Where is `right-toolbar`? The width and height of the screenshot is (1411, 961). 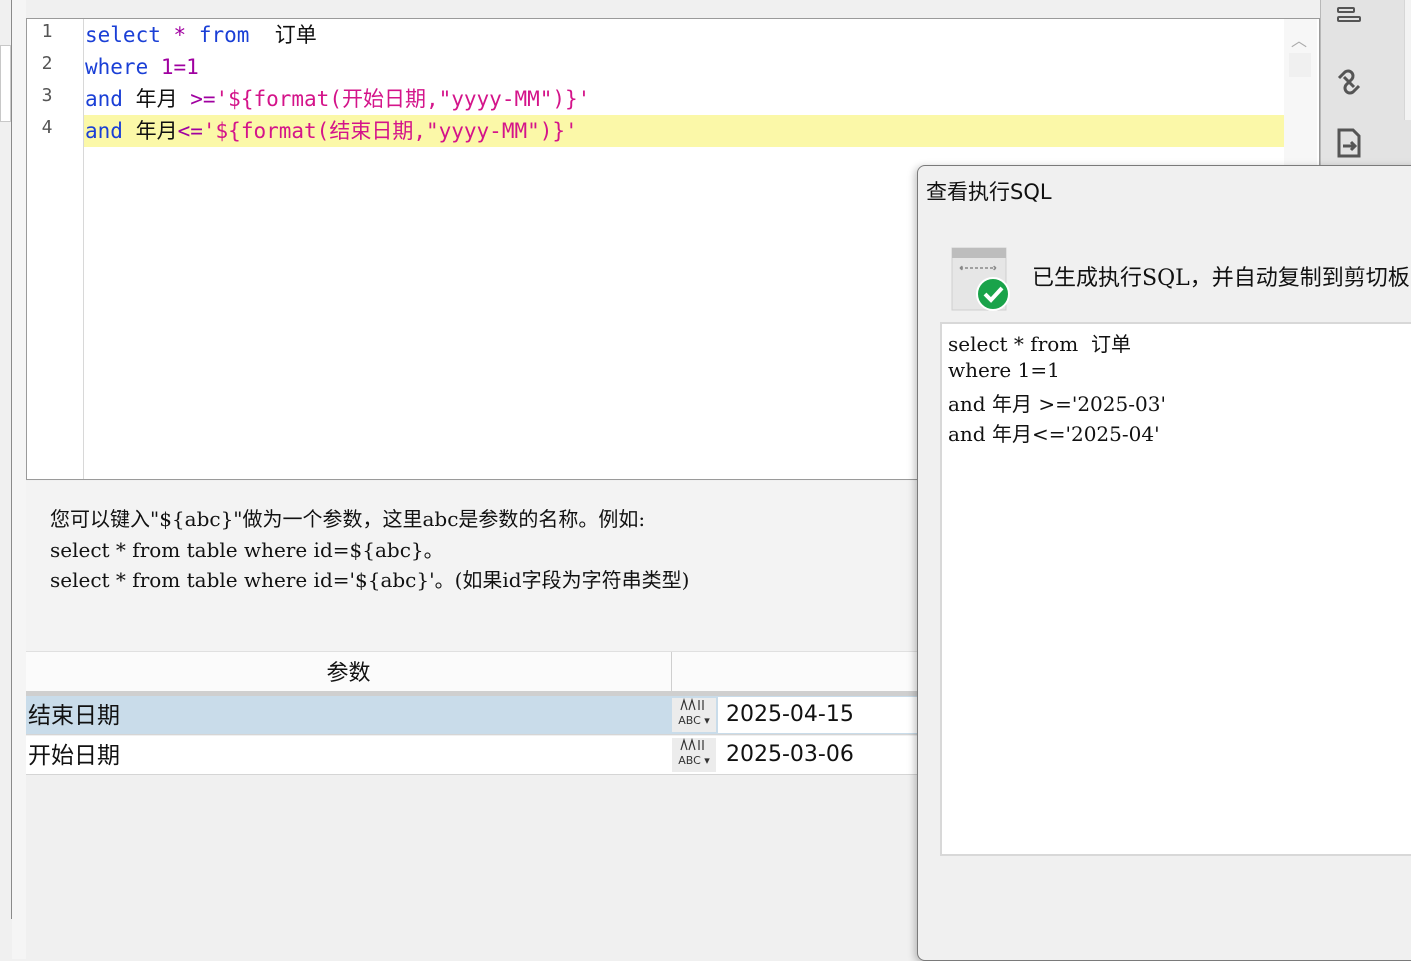 right-toolbar is located at coordinates (1365, 82).